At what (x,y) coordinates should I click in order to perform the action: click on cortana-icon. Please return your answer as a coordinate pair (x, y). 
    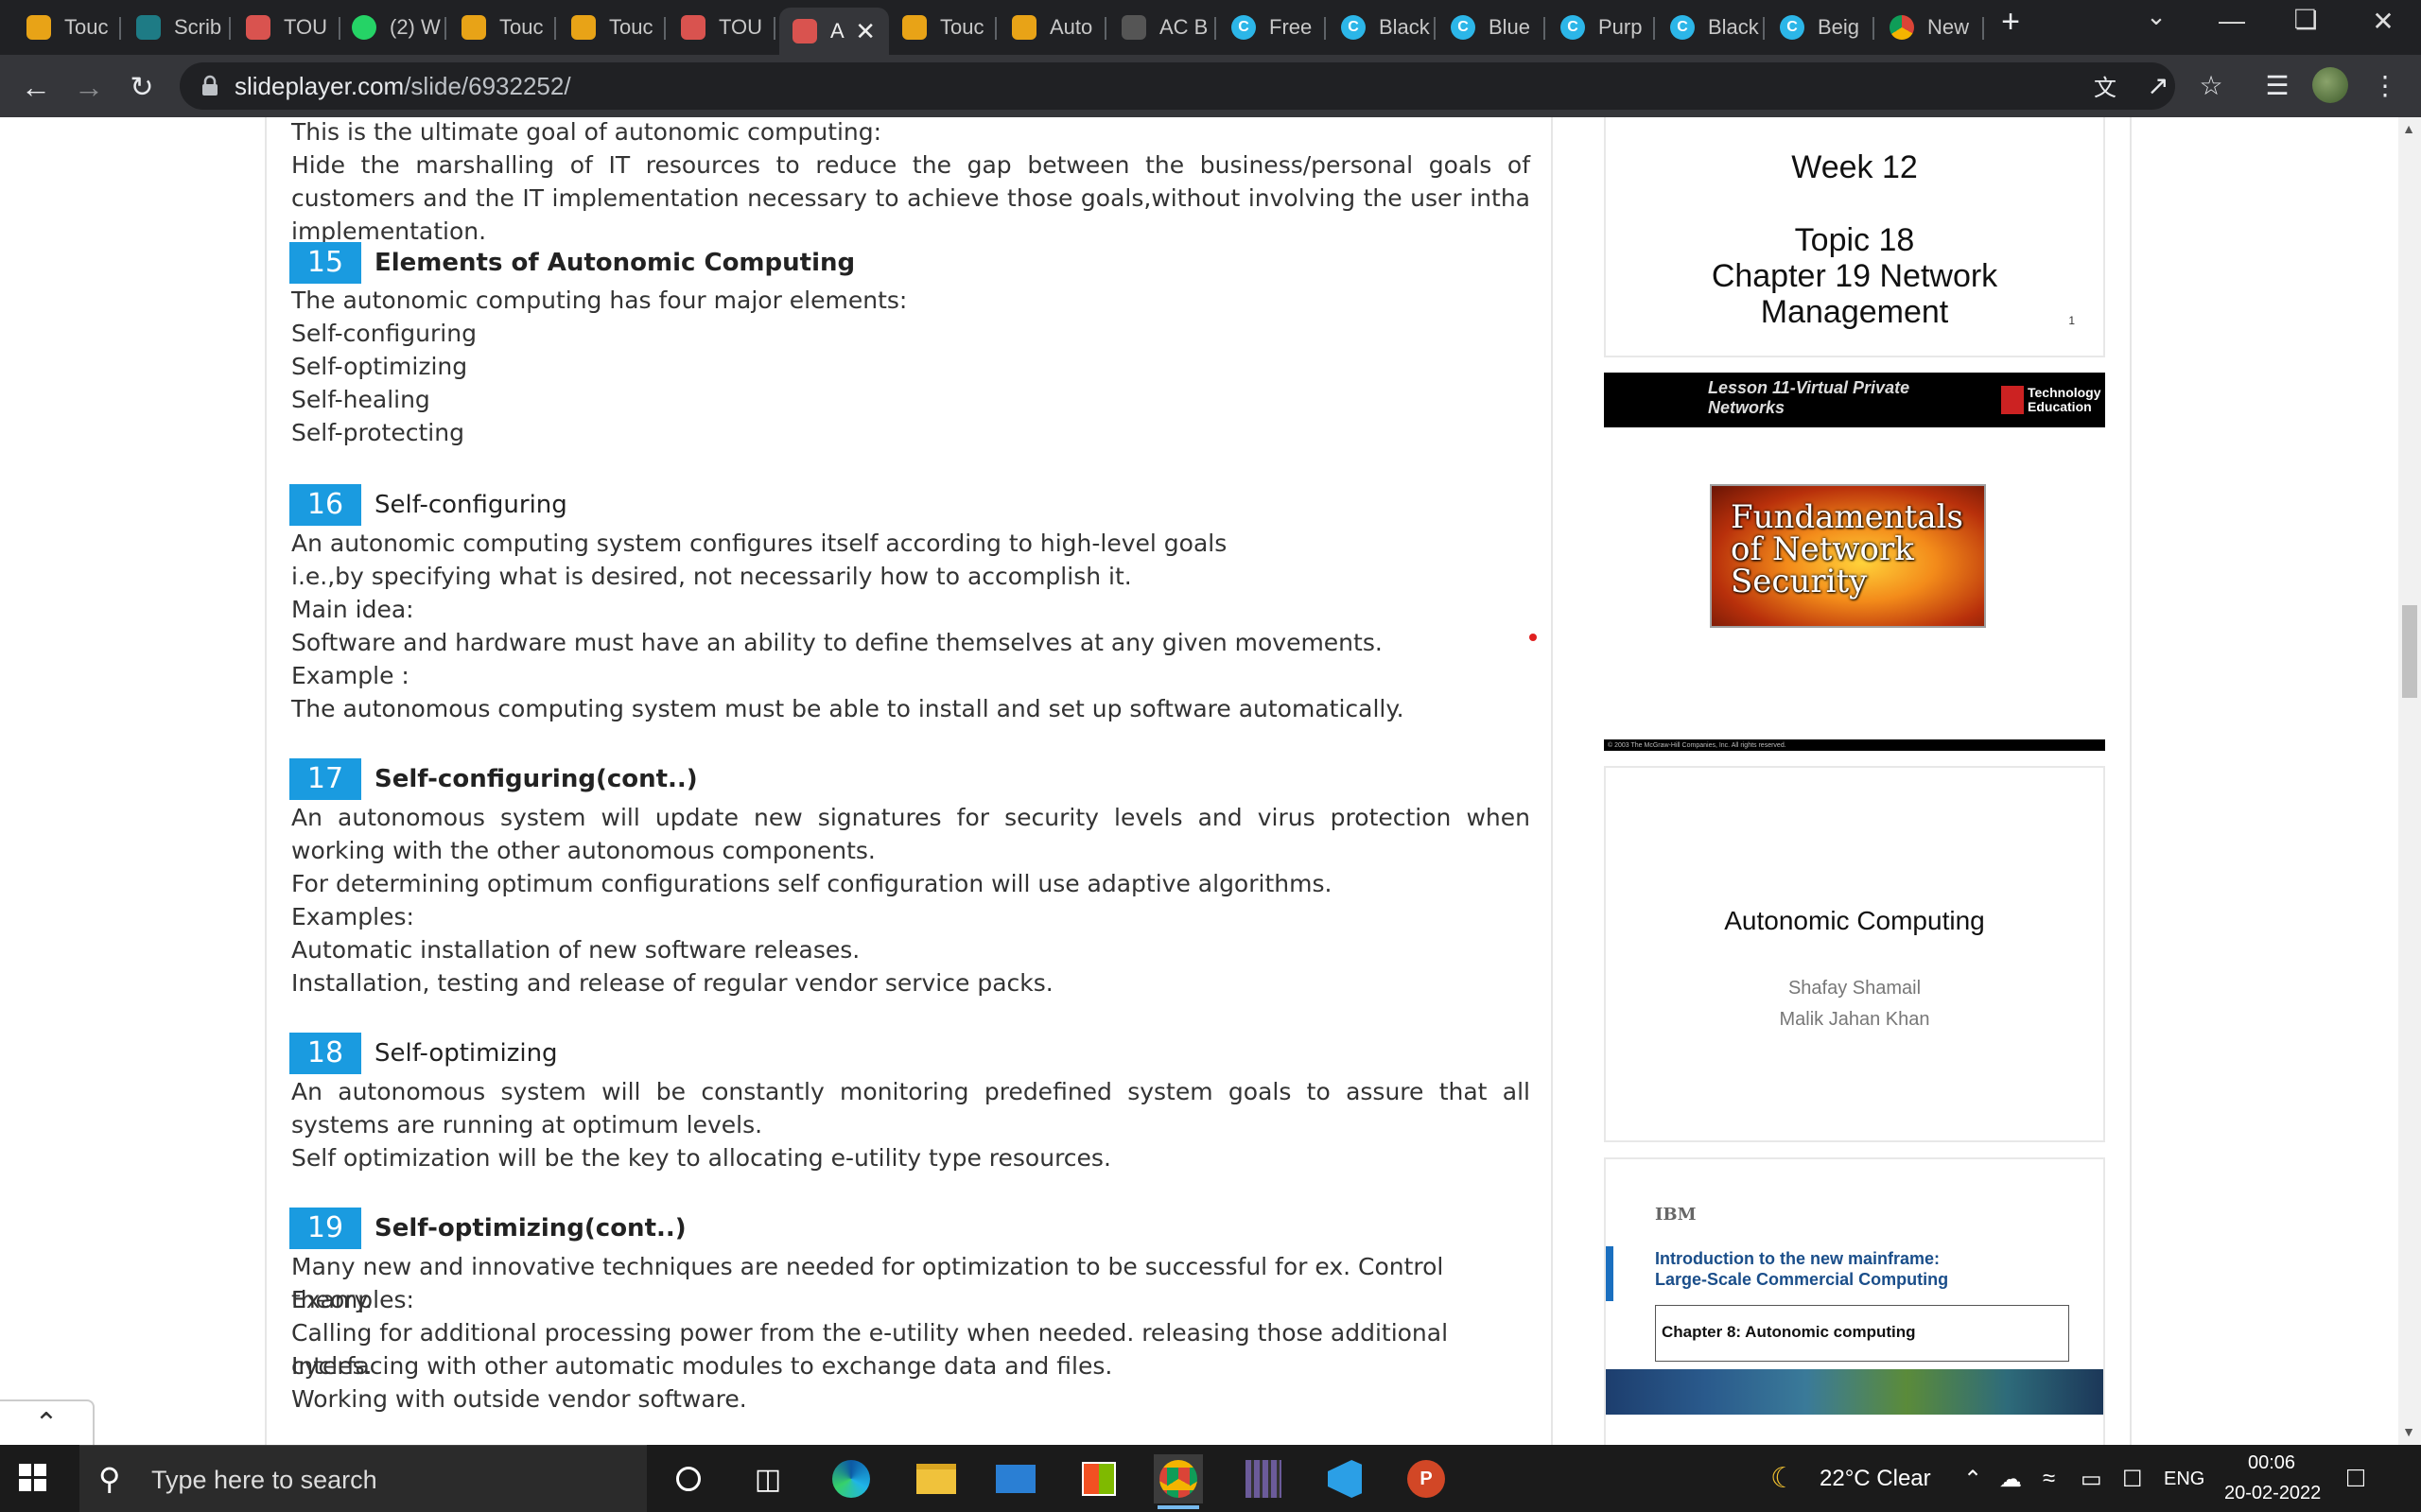
    Looking at the image, I should click on (688, 1478).